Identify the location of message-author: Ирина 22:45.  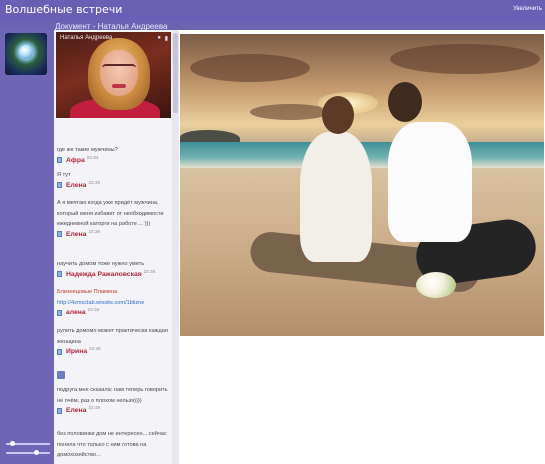
(113, 350).